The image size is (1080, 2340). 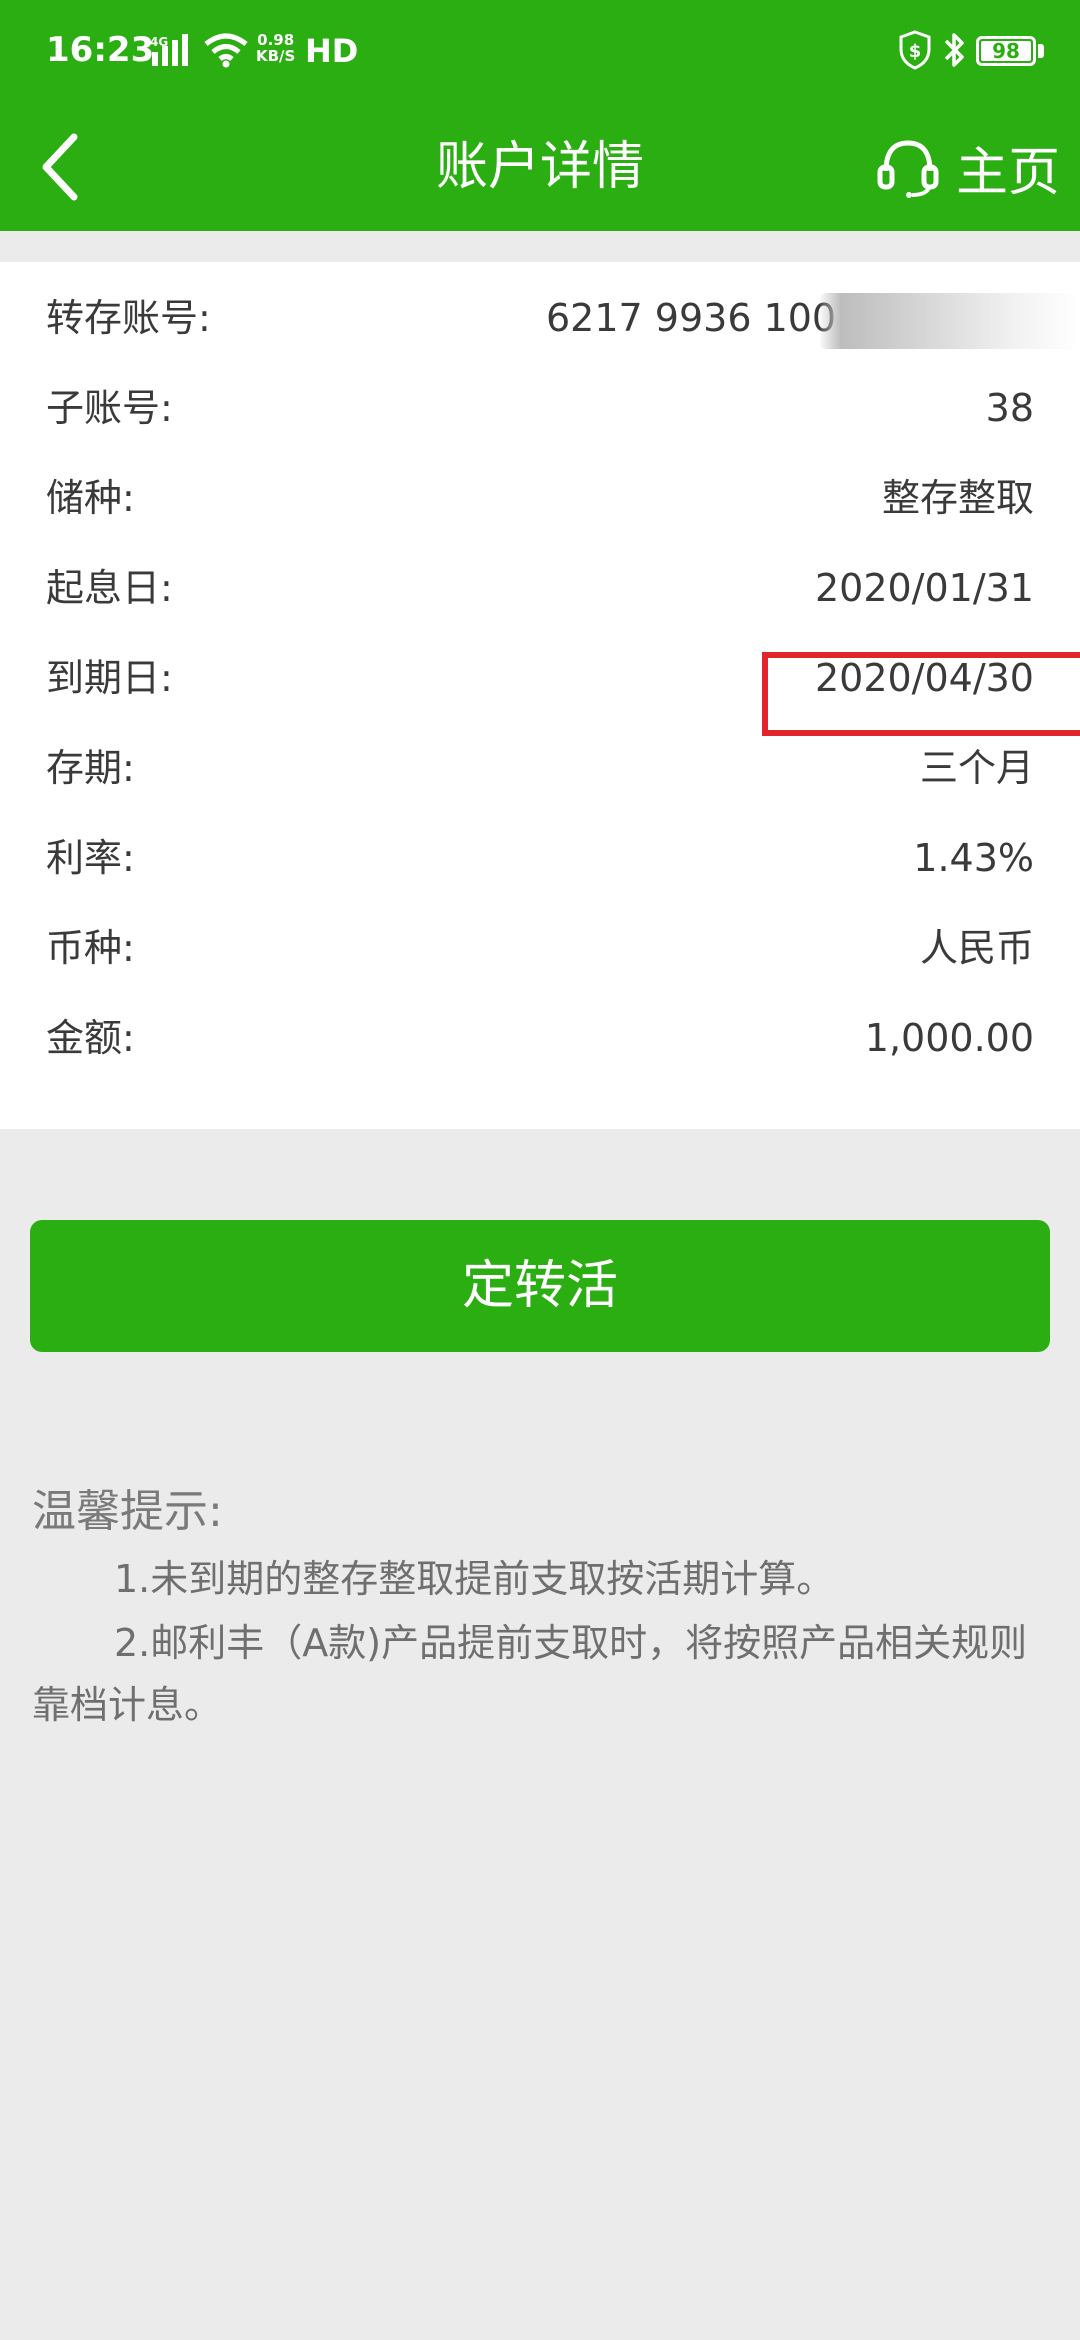 I want to click on network-speed-unit: KB/S, so click(x=276, y=56).